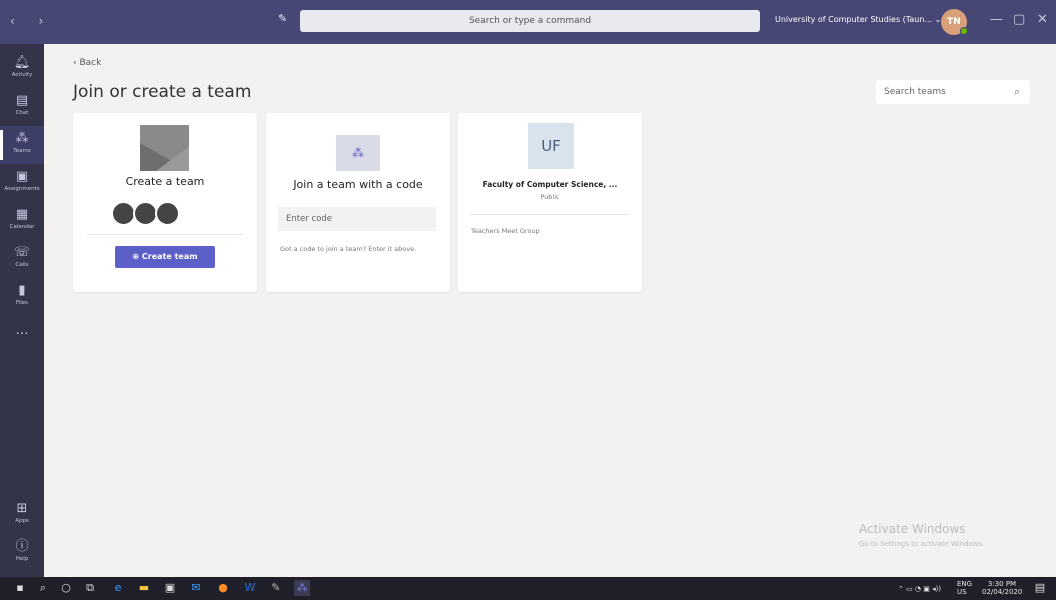  I want to click on avatar-initials: TN, so click(954, 22).